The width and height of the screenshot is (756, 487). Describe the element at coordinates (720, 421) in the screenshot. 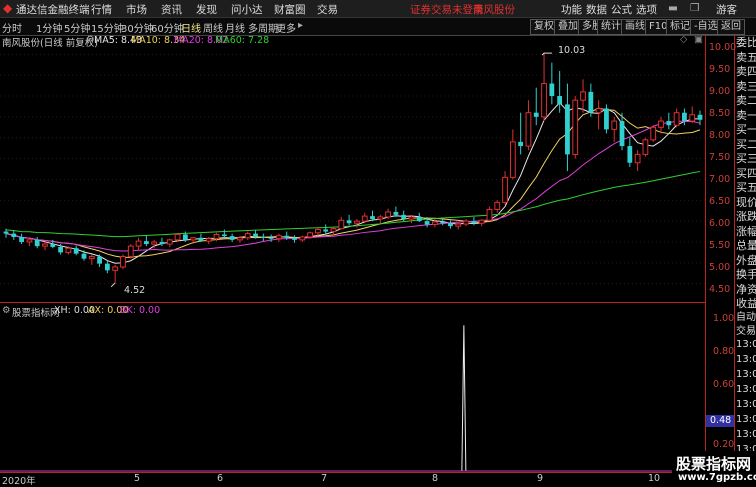

I see `indicator-current-marker: 0.48` at that location.